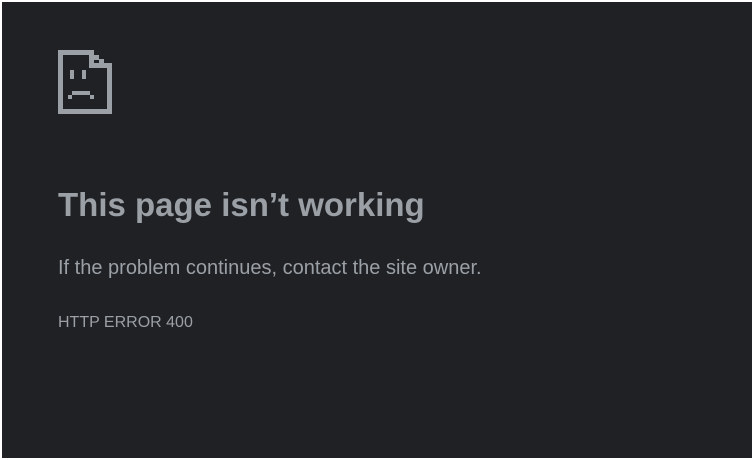 This screenshot has height=460, width=754. Describe the element at coordinates (85, 82) in the screenshot. I see `sad-page-icon` at that location.